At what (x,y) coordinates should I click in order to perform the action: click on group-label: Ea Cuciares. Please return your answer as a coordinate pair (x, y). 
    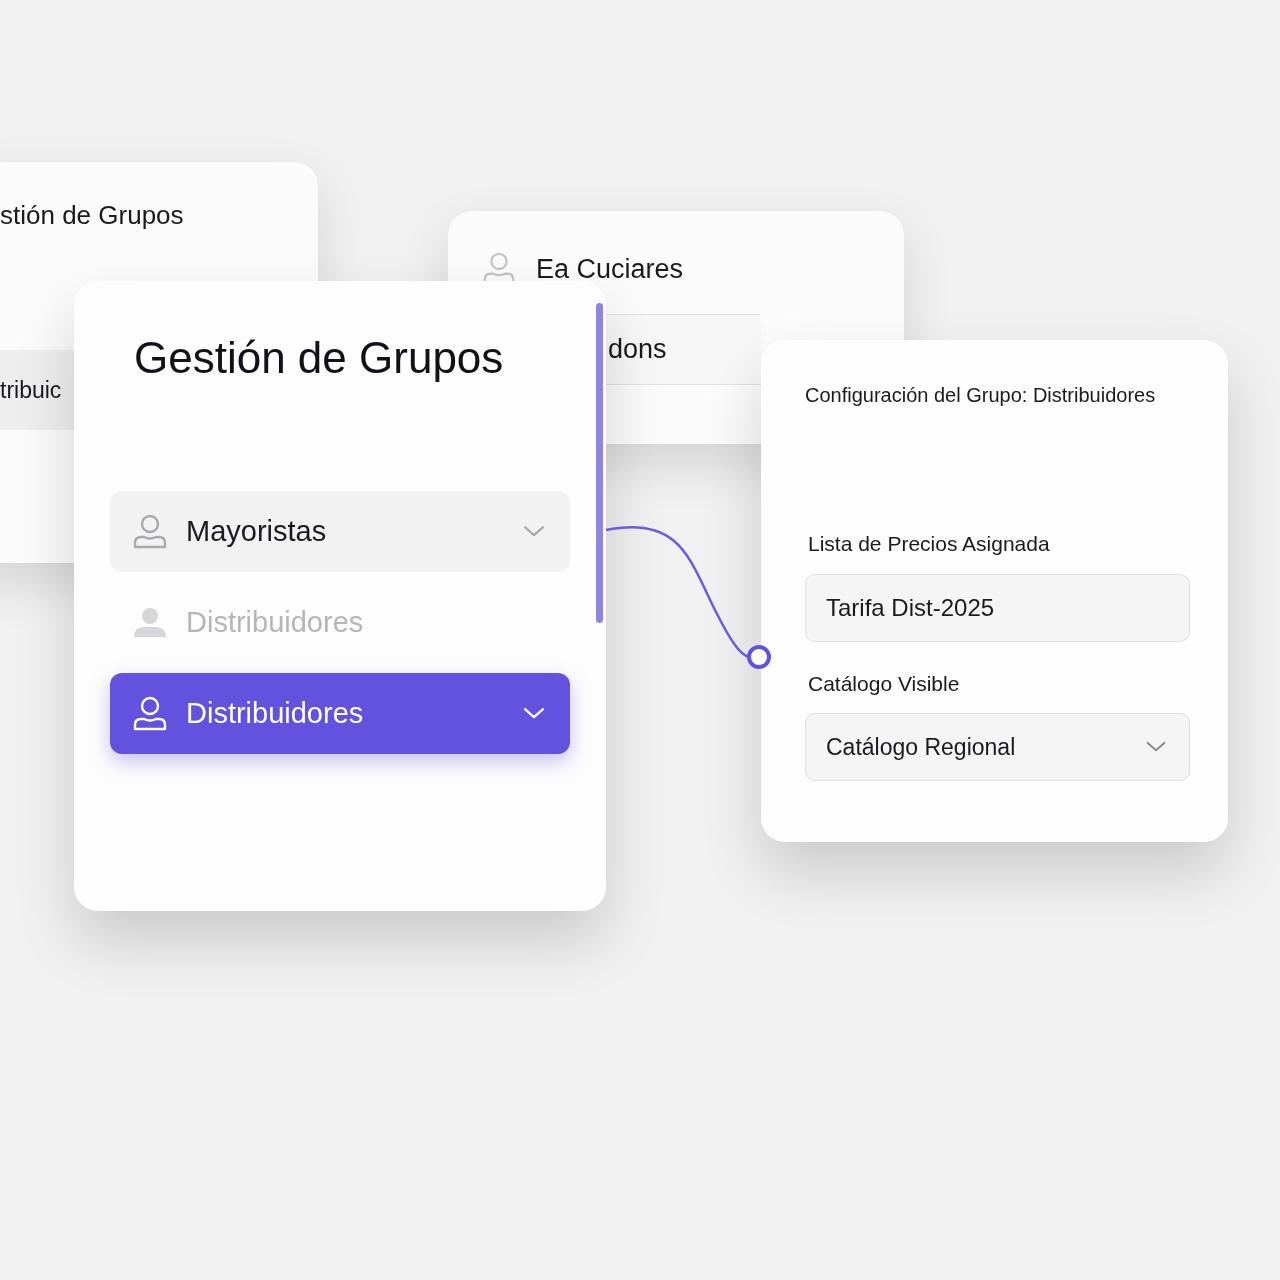
    Looking at the image, I should click on (610, 269).